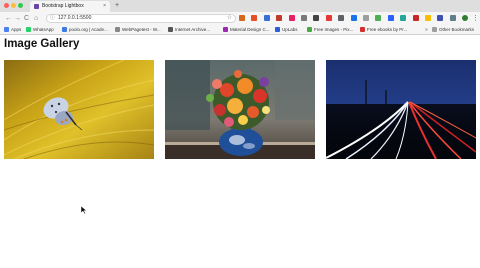 This screenshot has width=480, height=268. Describe the element at coordinates (79, 109) in the screenshot. I see `gallery-image-butterfly` at that location.